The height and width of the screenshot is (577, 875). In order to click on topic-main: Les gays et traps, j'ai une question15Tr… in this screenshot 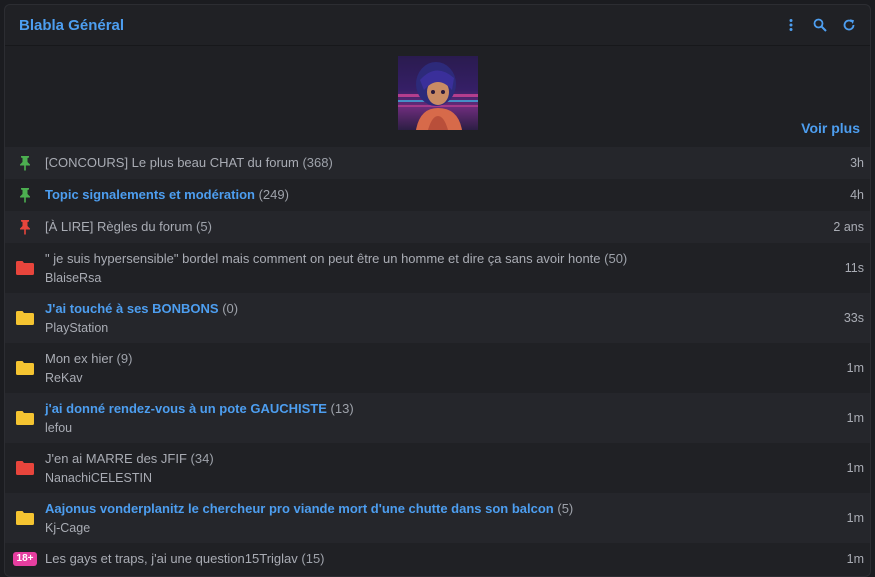, I will do `click(446, 559)`.